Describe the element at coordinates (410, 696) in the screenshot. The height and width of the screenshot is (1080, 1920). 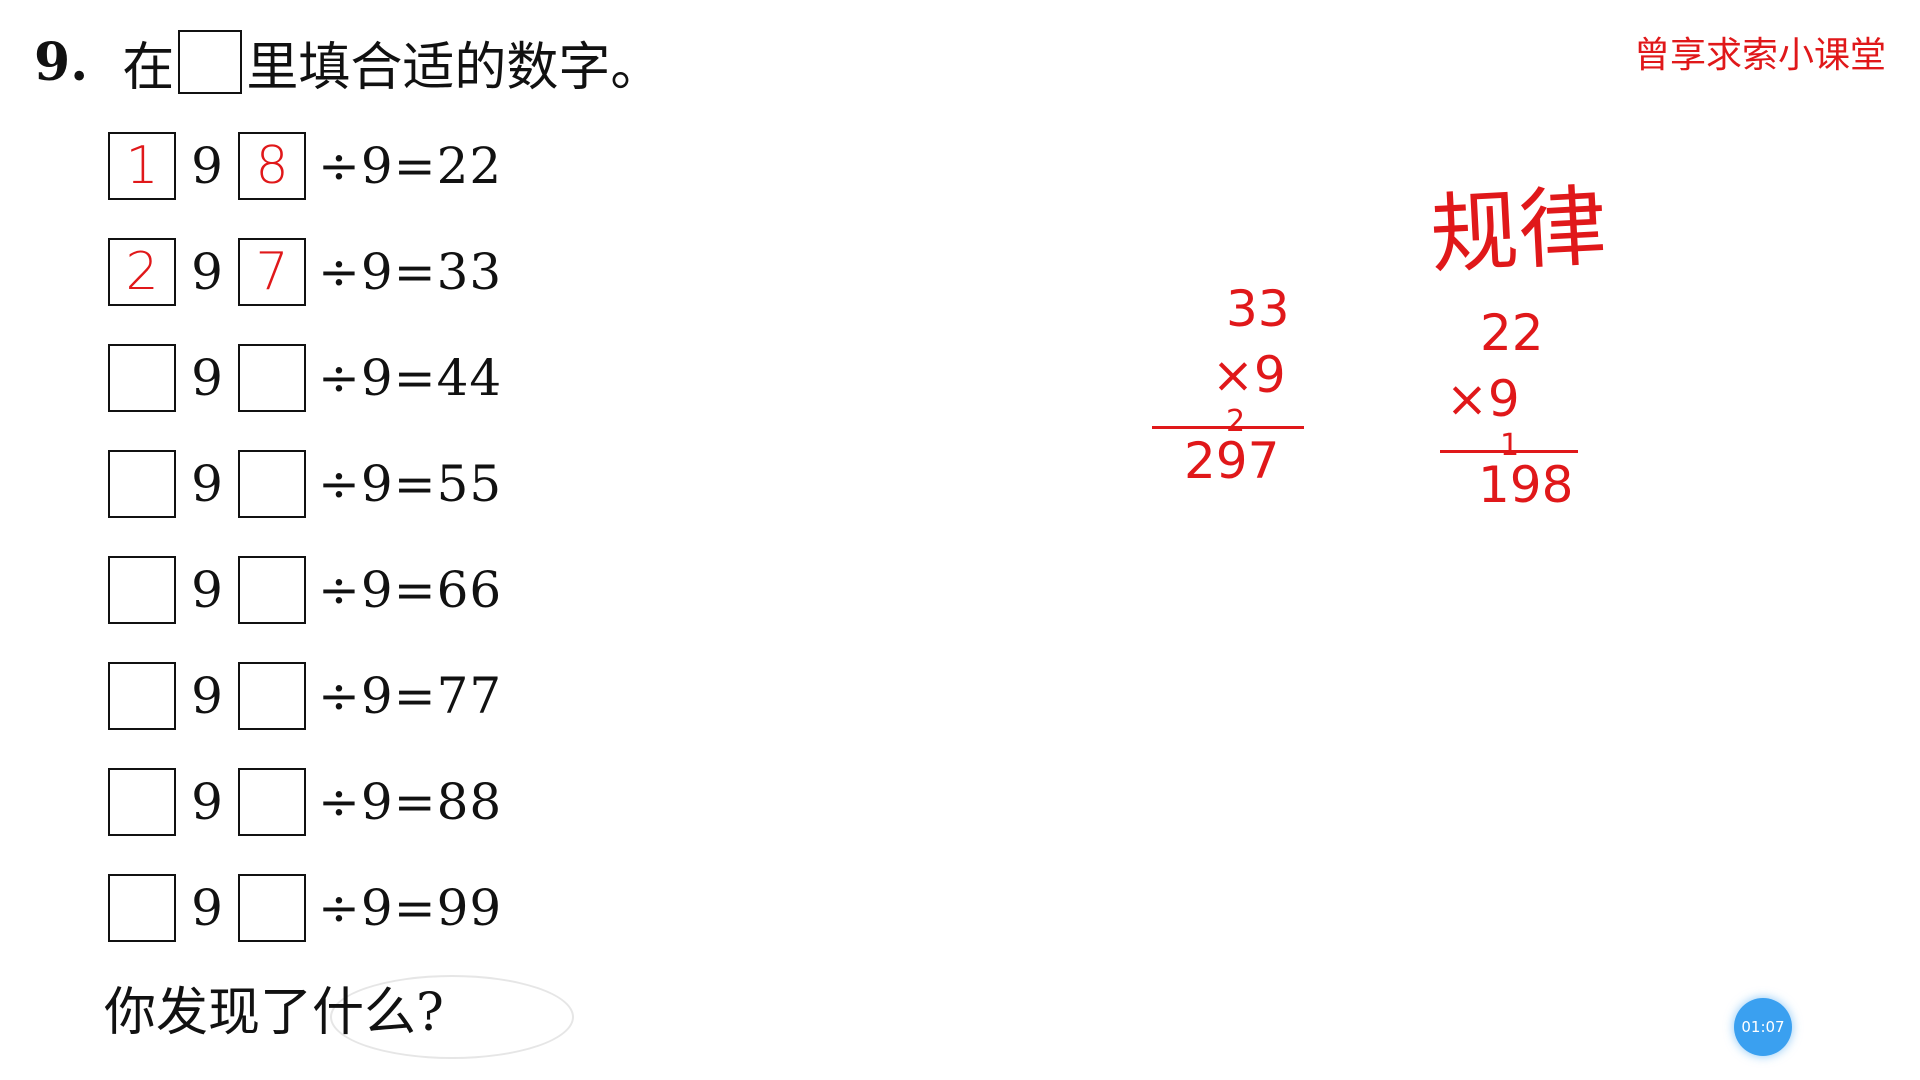
I see `equation-tail: ÷9=77` at that location.